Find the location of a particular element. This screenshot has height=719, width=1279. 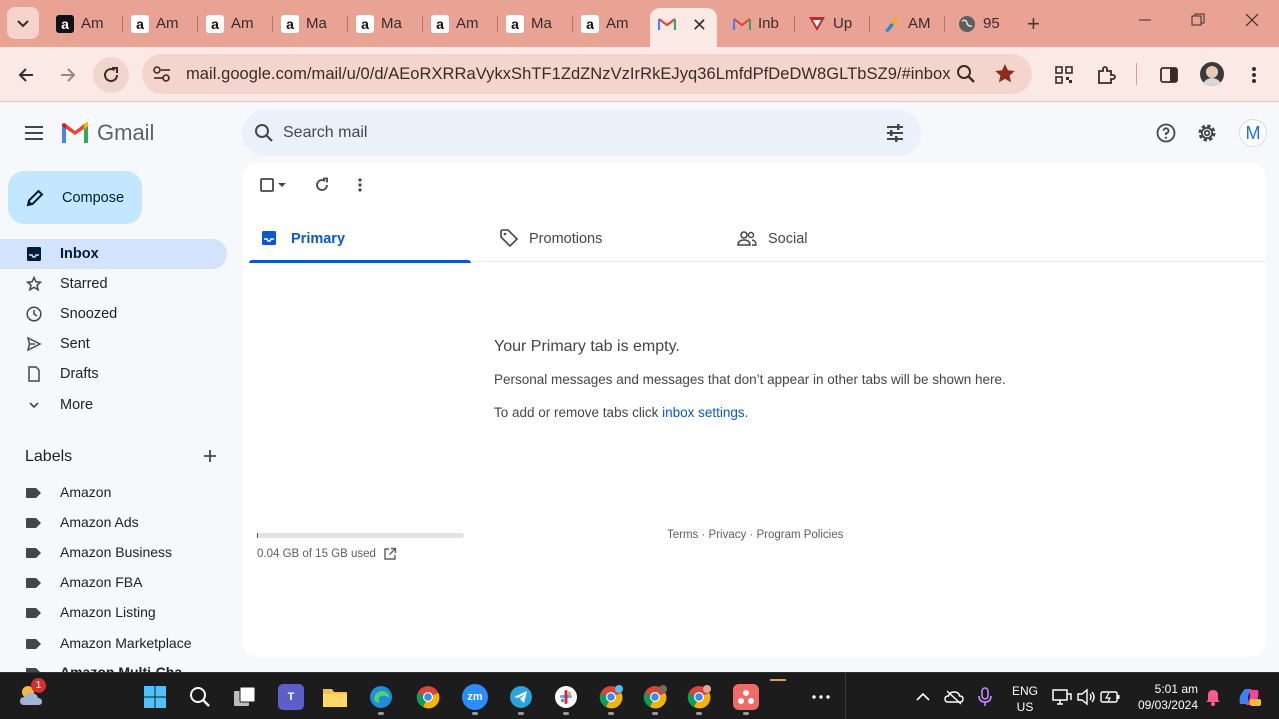

more-options-icon is located at coordinates (360, 185).